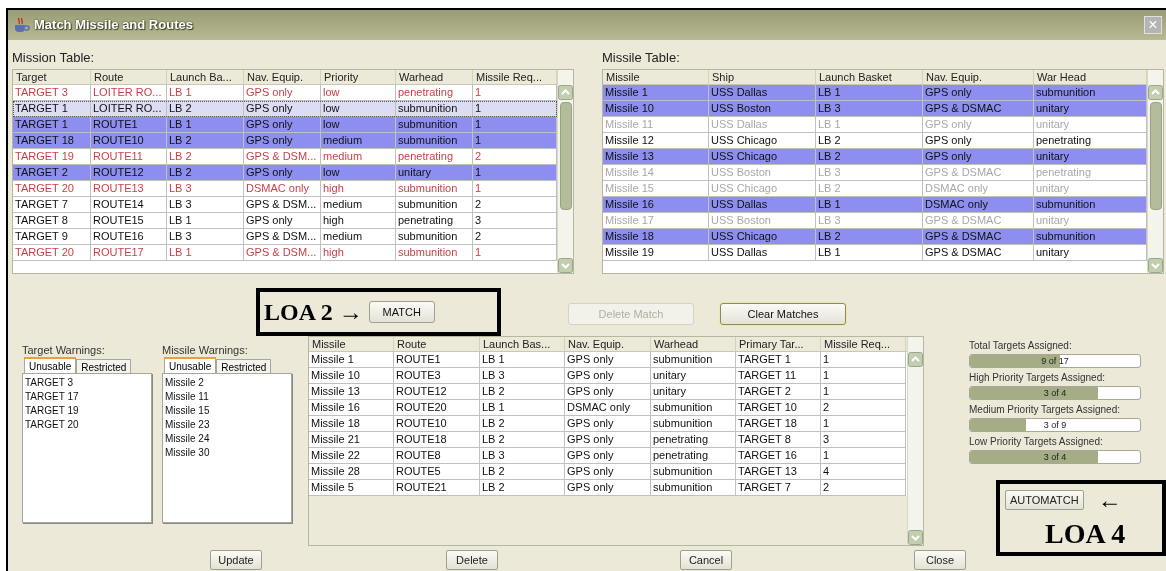 The width and height of the screenshot is (1166, 571). I want to click on list-item: TARGET 17, so click(88, 397).